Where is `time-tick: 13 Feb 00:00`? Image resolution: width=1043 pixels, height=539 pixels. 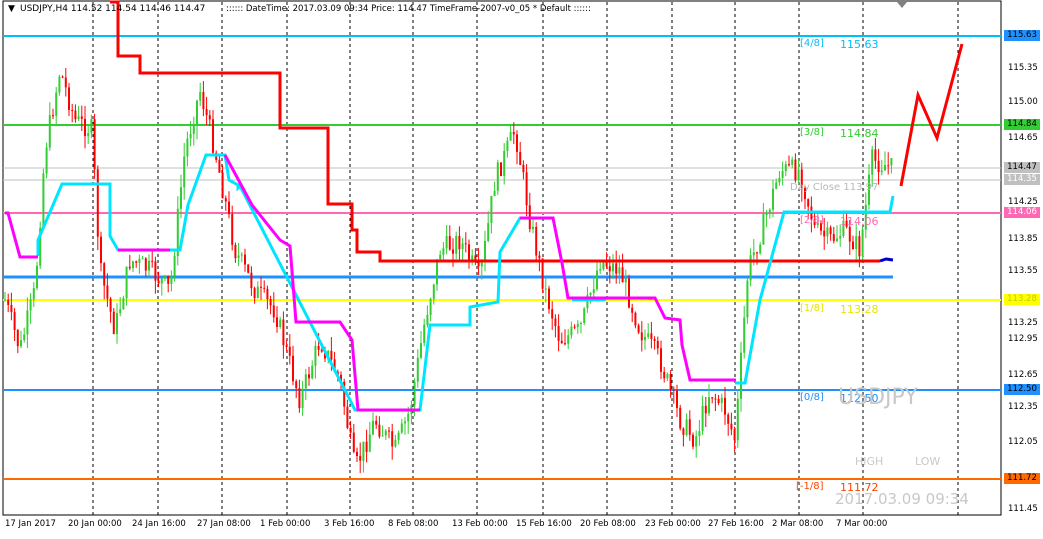
time-tick: 13 Feb 00:00 is located at coordinates (480, 524).